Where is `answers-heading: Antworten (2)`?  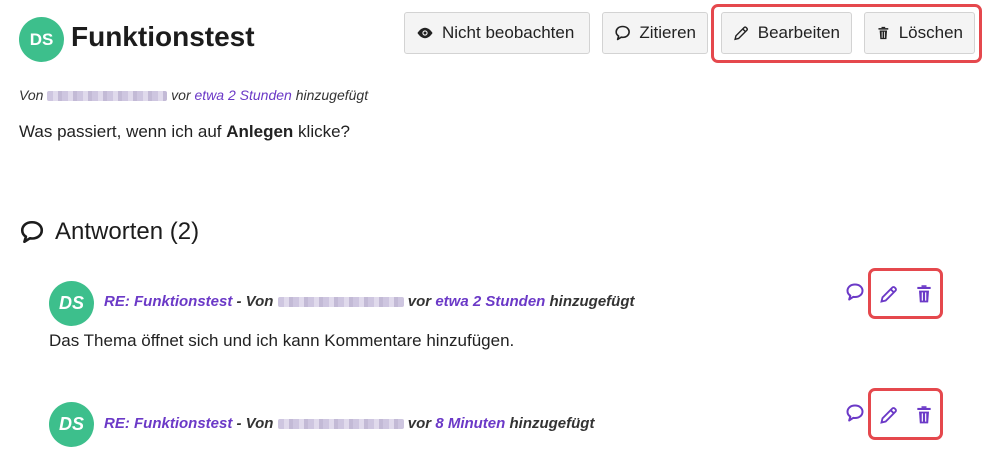 answers-heading: Antworten (2) is located at coordinates (109, 232).